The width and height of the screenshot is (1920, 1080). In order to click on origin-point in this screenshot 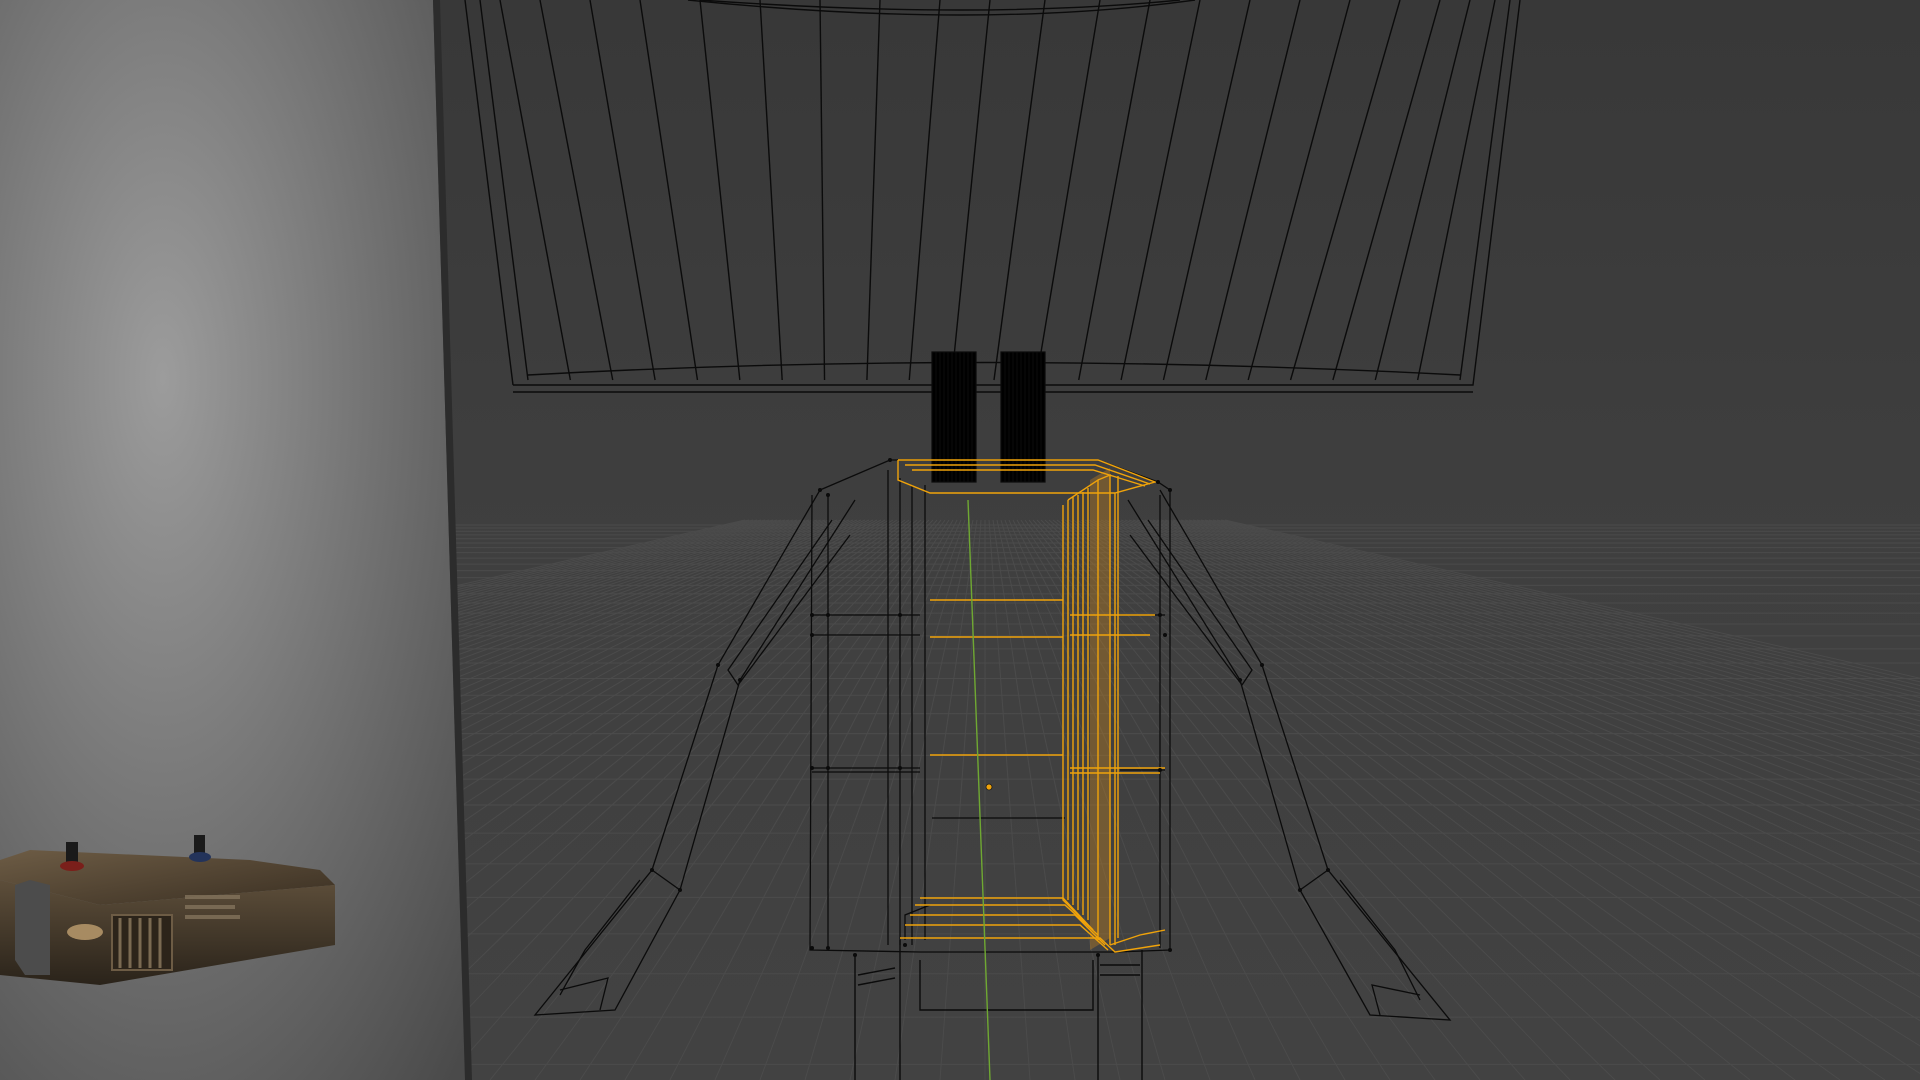, I will do `click(989, 787)`.